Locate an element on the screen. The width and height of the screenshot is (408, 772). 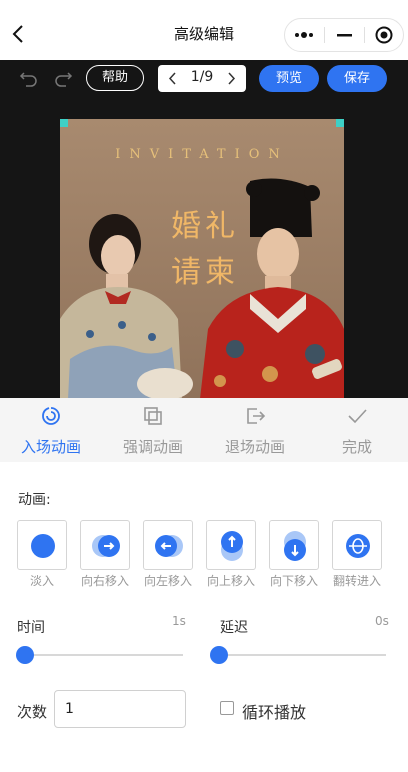
anim-option-move-down: 向下移入 is located at coordinates (294, 554).